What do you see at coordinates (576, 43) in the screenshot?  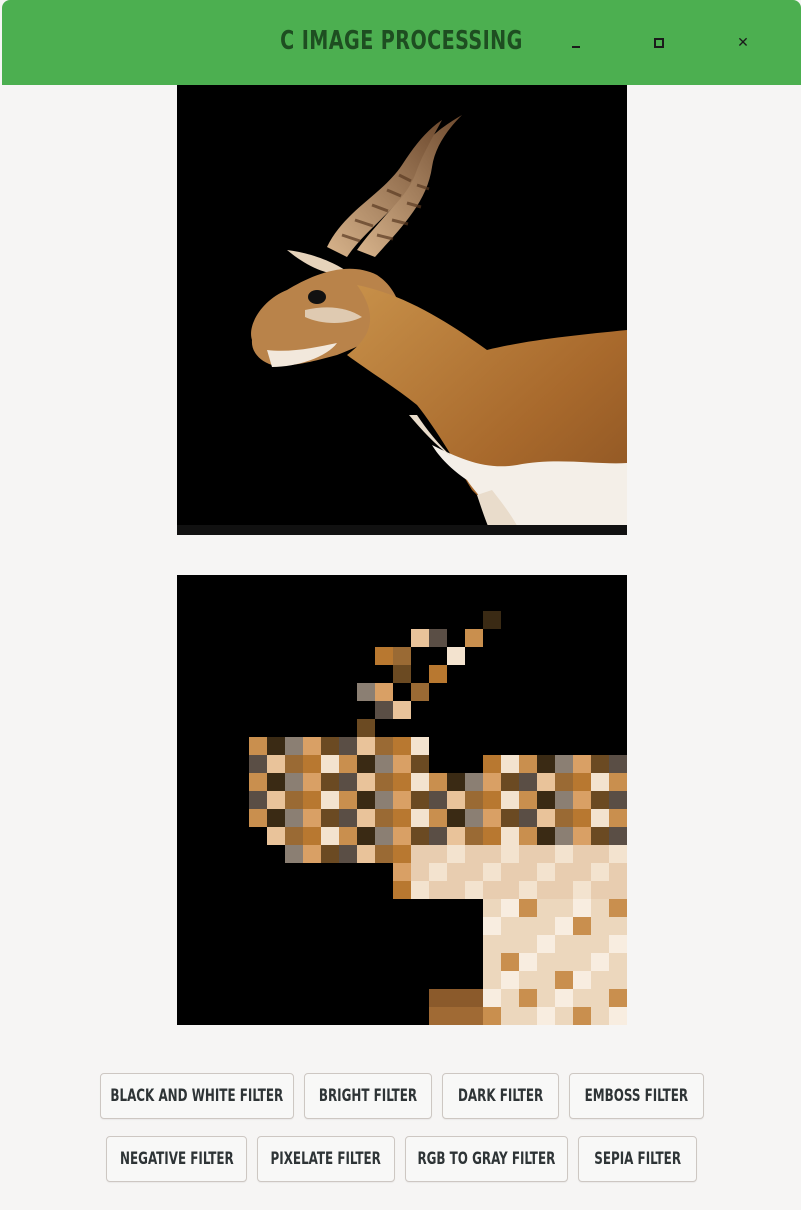 I see `minimize-button` at bounding box center [576, 43].